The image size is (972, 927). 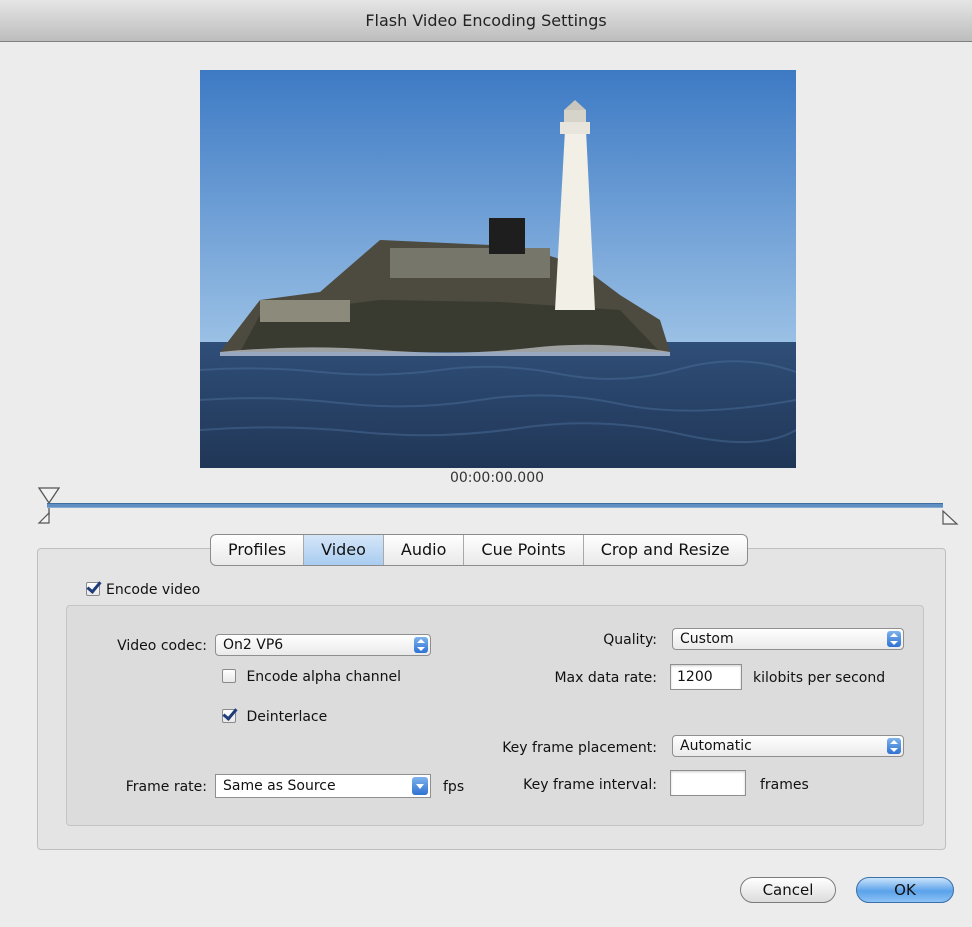 I want to click on key-frame-placement-select: Automatic, so click(x=788, y=746).